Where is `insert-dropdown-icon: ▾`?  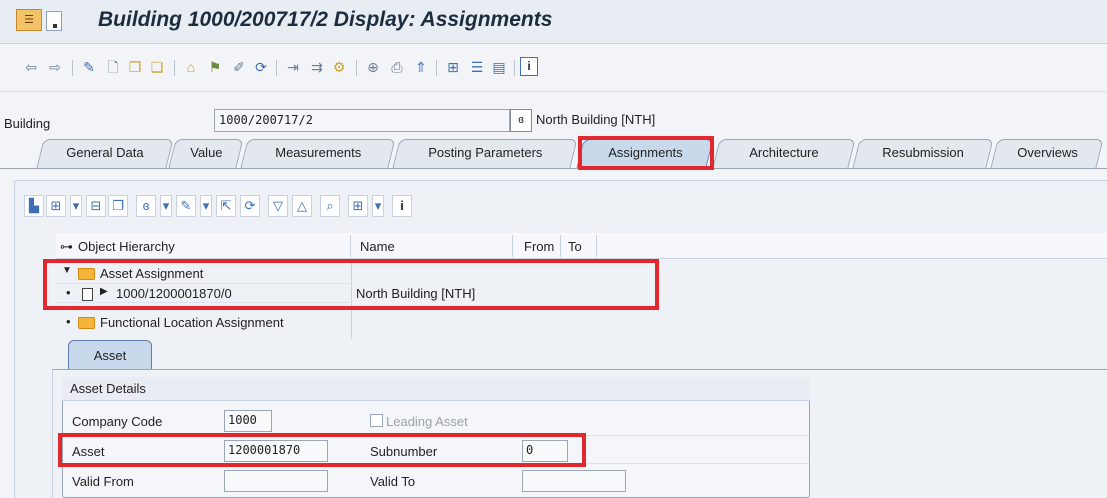 insert-dropdown-icon: ▾ is located at coordinates (76, 206).